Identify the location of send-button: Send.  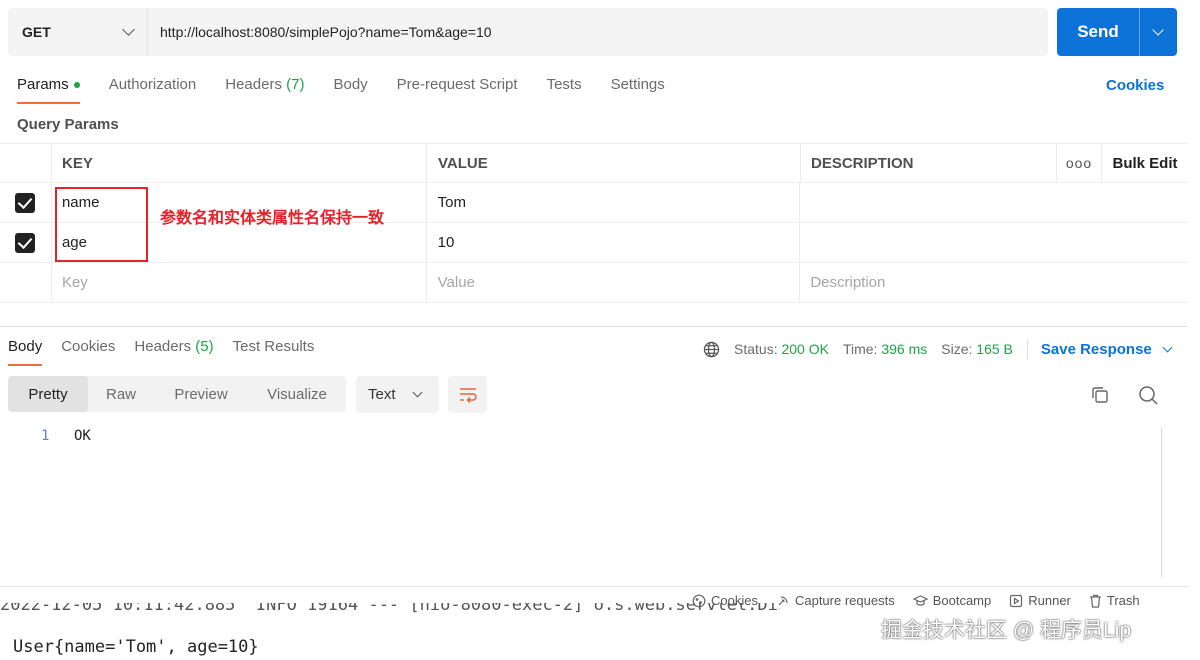
(1117, 32).